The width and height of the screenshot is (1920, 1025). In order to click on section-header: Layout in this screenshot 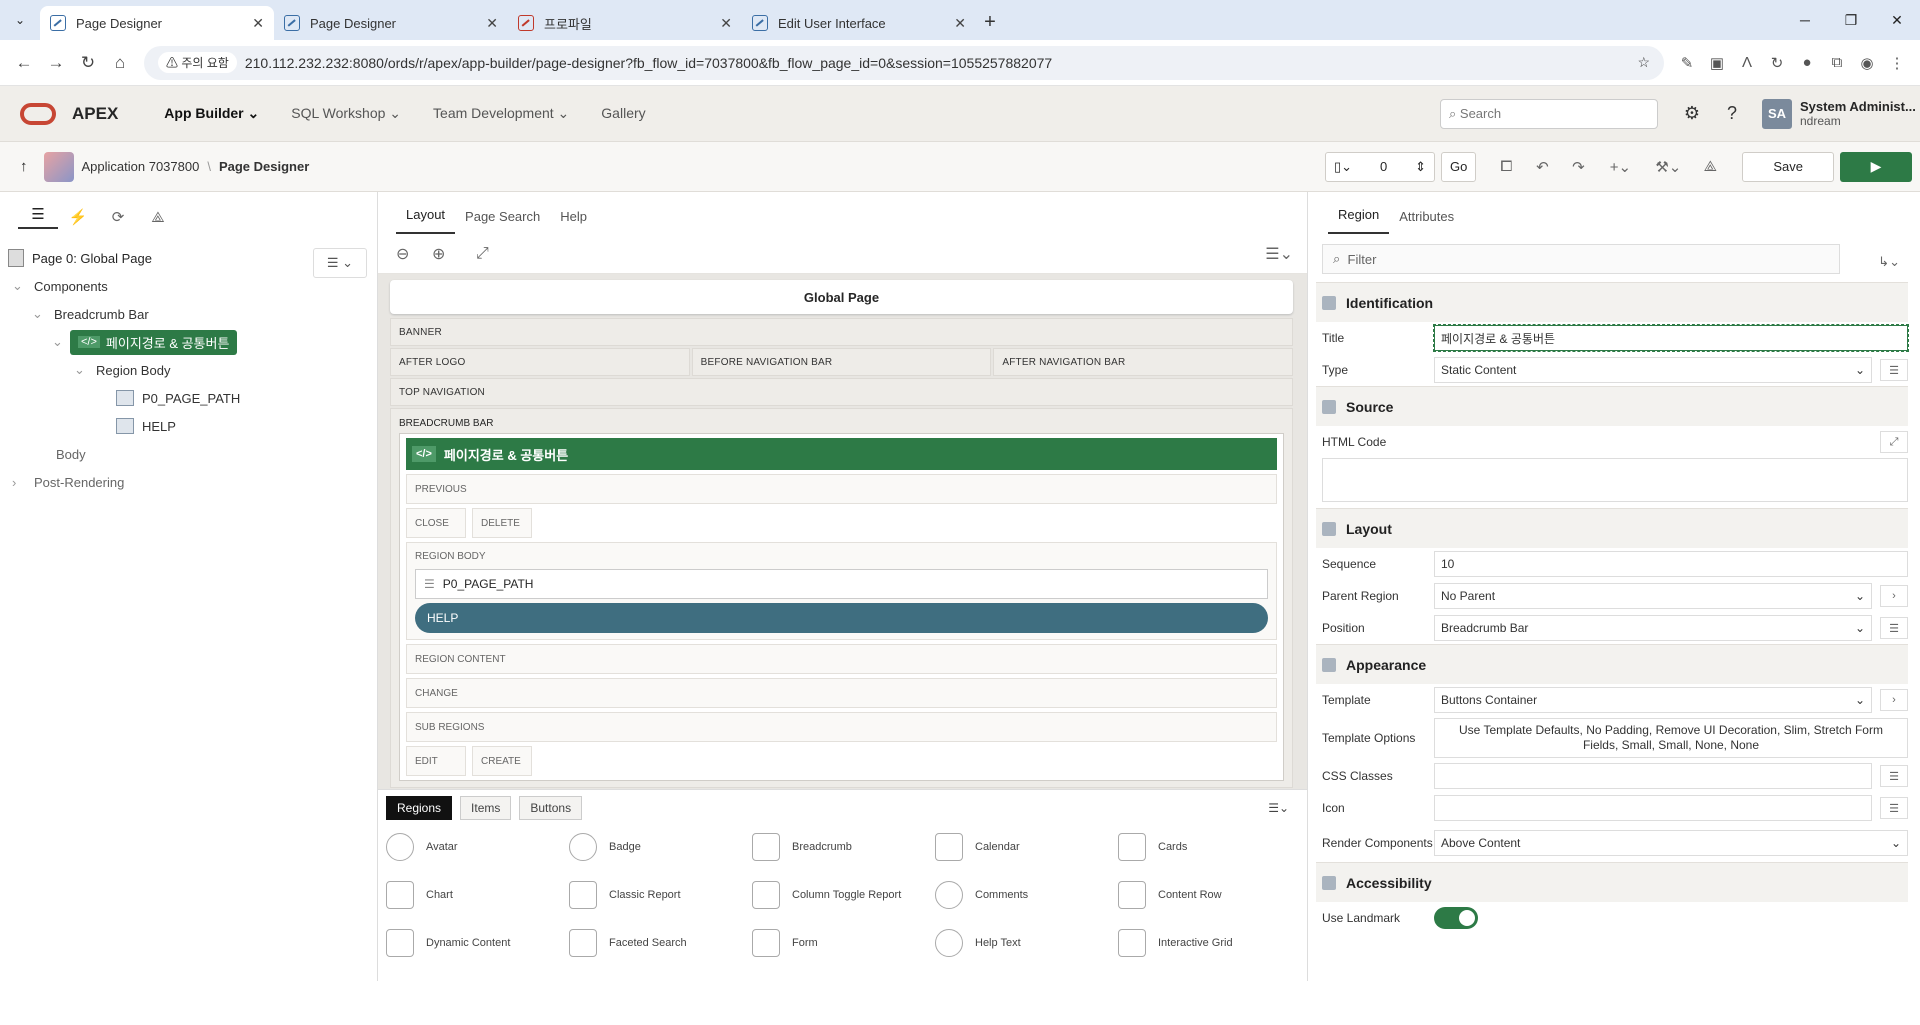, I will do `click(1612, 528)`.